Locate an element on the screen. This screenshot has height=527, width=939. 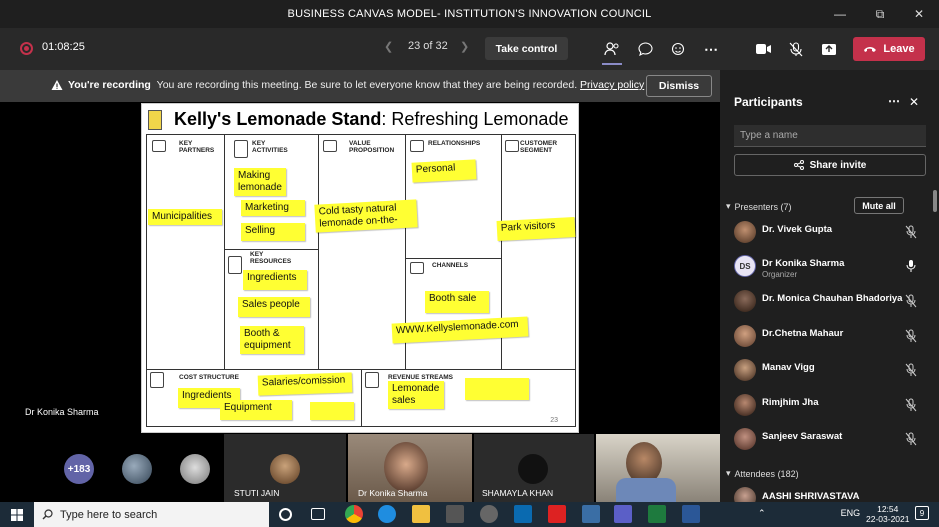
close-window-icon: ✕ is located at coordinates (919, 14).